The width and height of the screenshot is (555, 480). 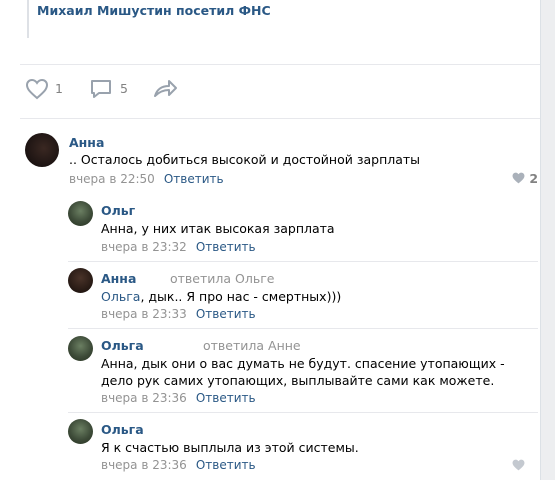 What do you see at coordinates (101, 89) in the screenshot?
I see `comment-icon` at bounding box center [101, 89].